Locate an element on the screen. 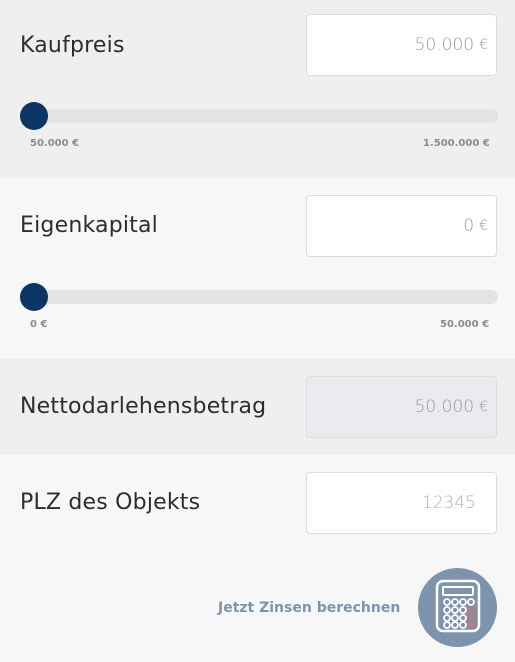 This screenshot has height=662, width=515. purchase-price-max-label: 1.500.000 € is located at coordinates (456, 143).